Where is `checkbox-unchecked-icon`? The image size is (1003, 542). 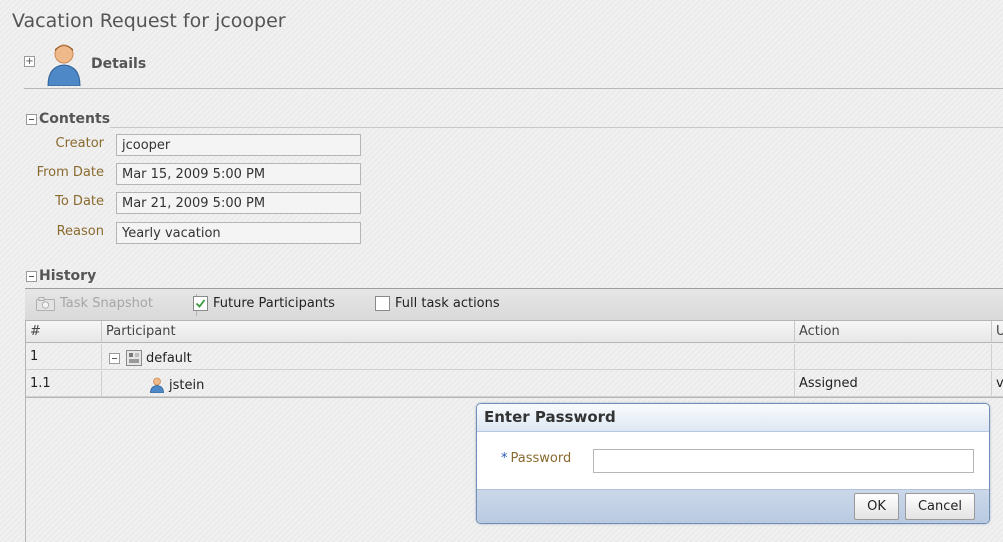
checkbox-unchecked-icon is located at coordinates (382, 303).